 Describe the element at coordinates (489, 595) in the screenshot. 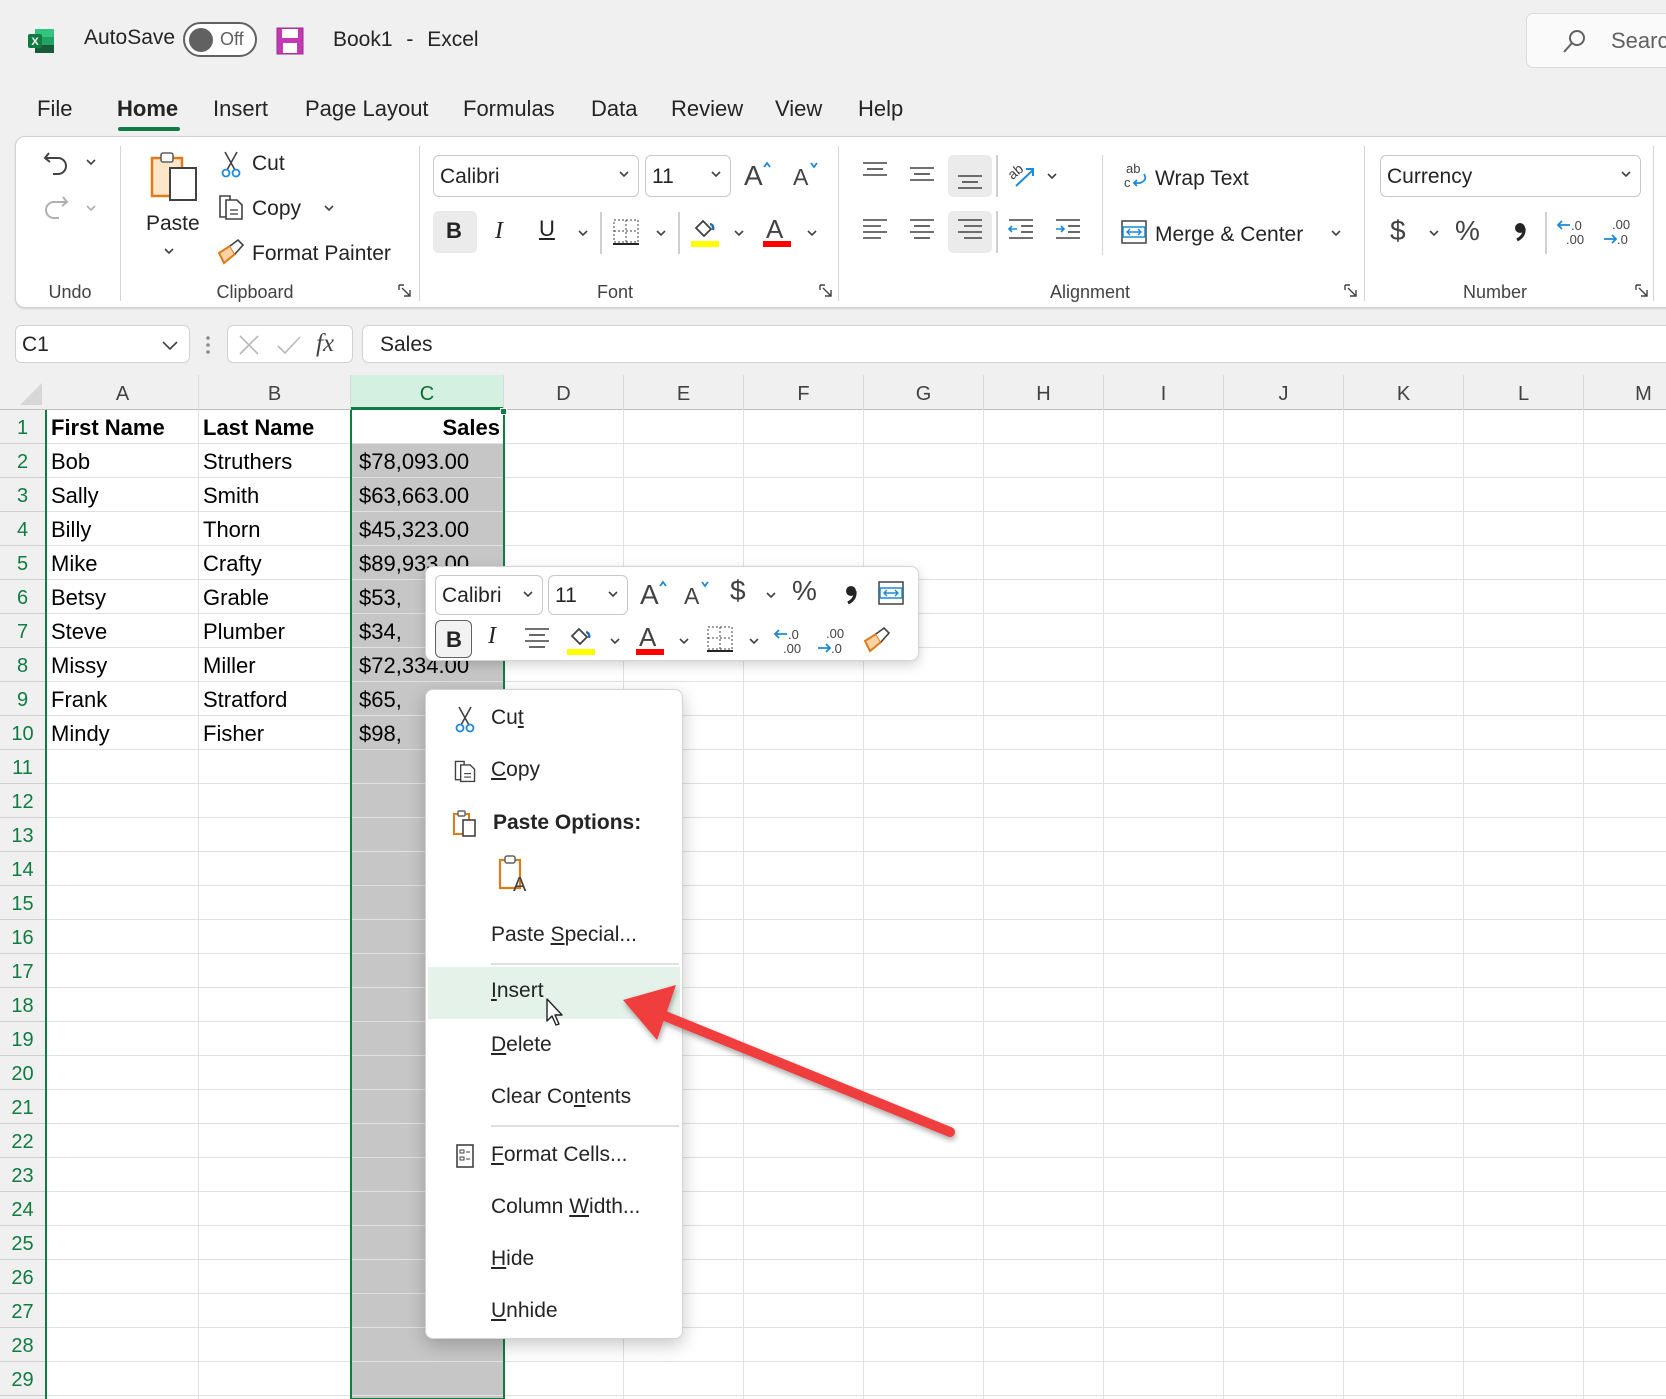

I see `mini-font-name-dropdown: Calibri` at that location.